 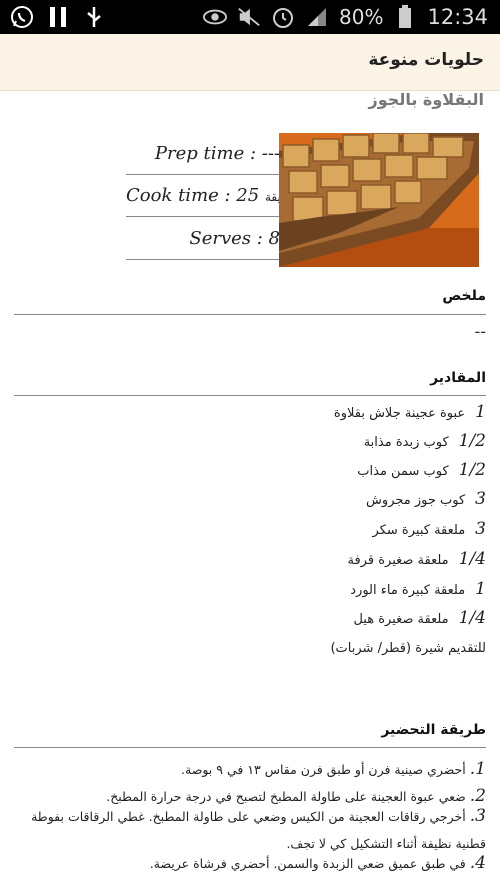 What do you see at coordinates (480, 331) in the screenshot?
I see `summary-text: --` at bounding box center [480, 331].